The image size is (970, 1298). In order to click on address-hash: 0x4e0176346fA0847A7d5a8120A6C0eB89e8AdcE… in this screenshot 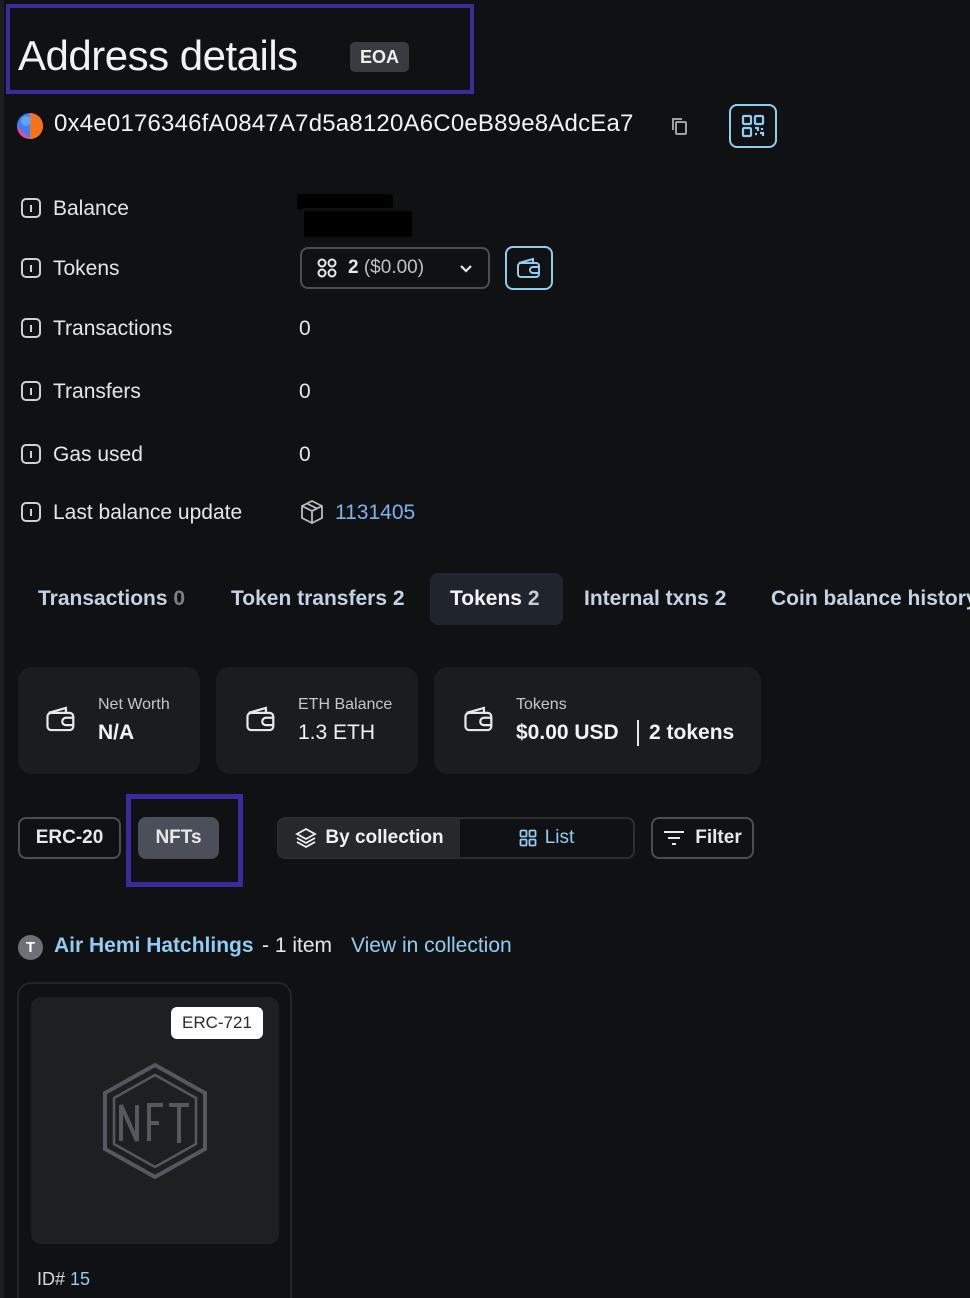, I will do `click(344, 123)`.